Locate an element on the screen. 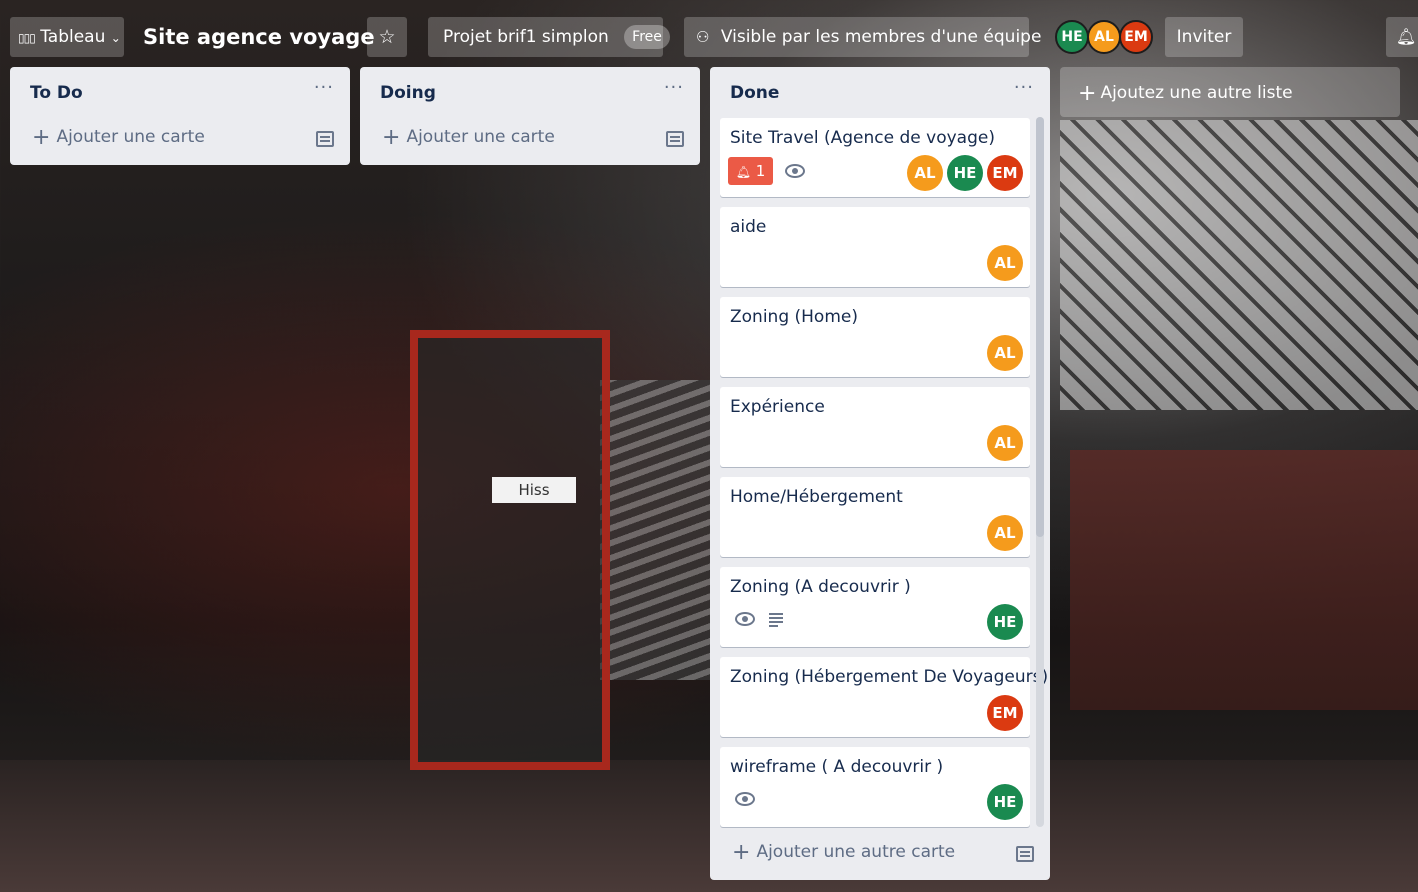  list-to-do: To Do ··· + Ajouter une carte is located at coordinates (180, 116).